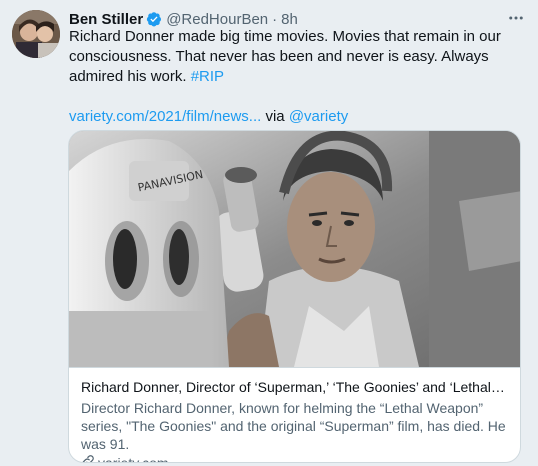 This screenshot has height=466, width=538. What do you see at coordinates (89, 458) in the screenshot?
I see `link-icon` at bounding box center [89, 458].